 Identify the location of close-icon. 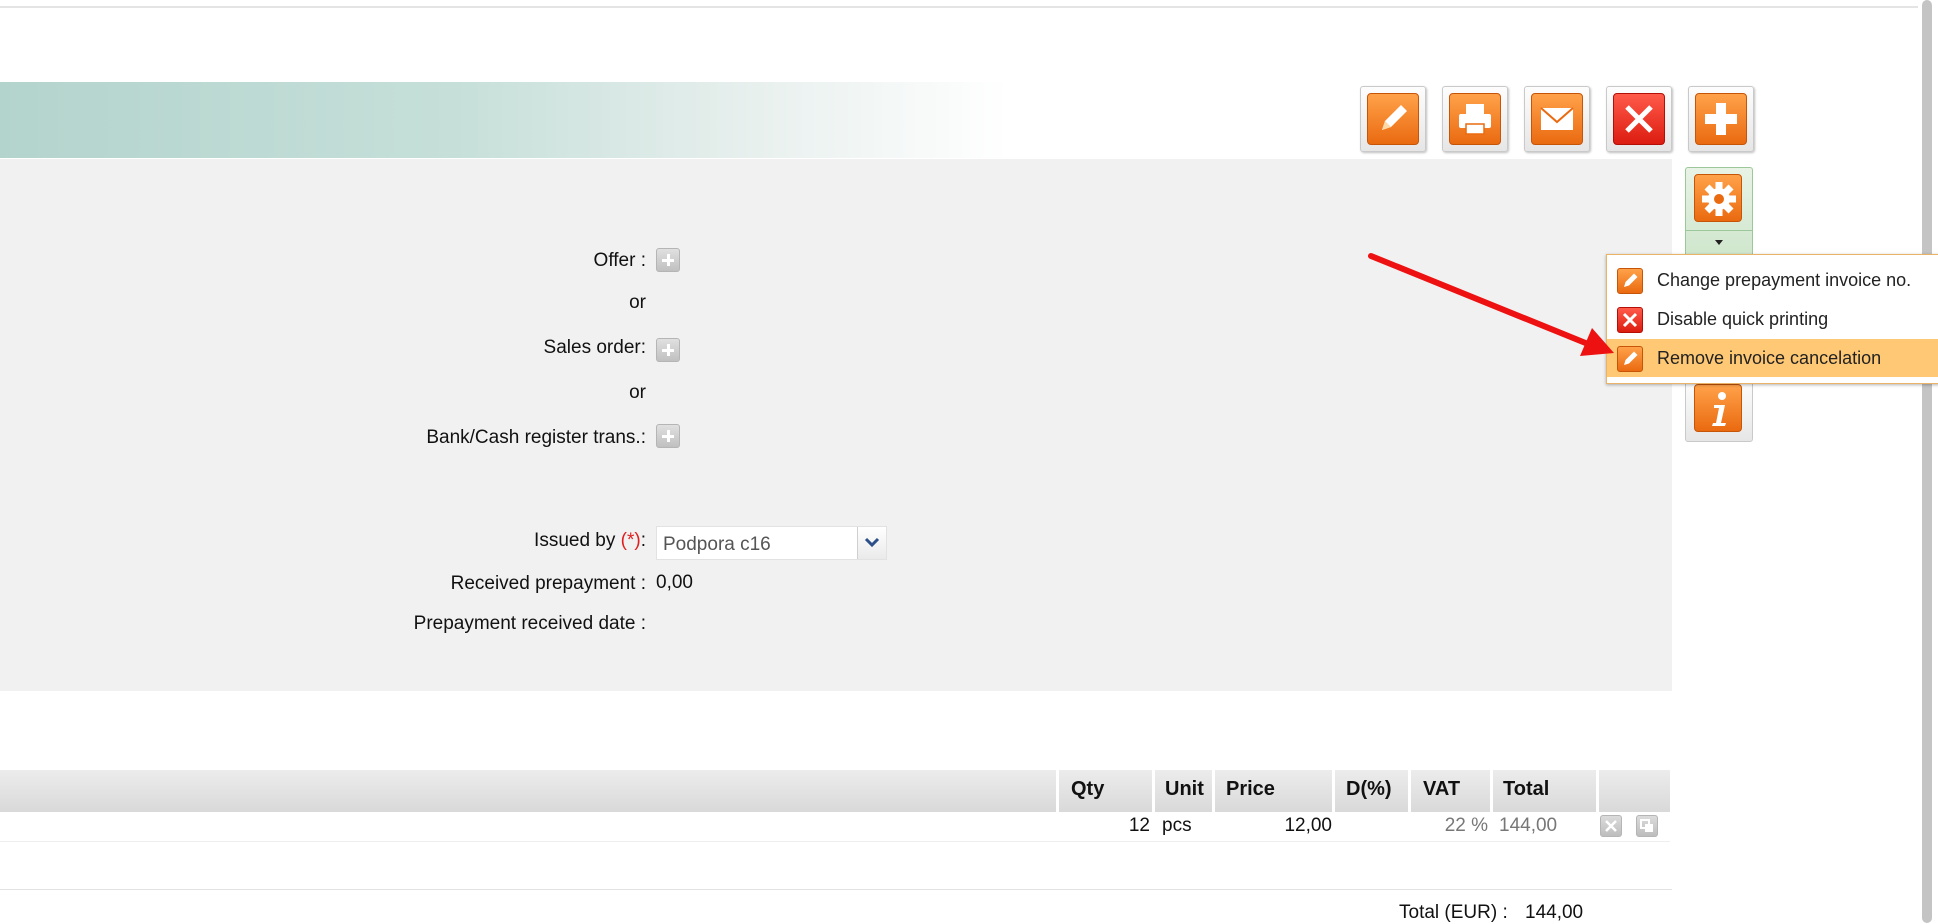
(1639, 119).